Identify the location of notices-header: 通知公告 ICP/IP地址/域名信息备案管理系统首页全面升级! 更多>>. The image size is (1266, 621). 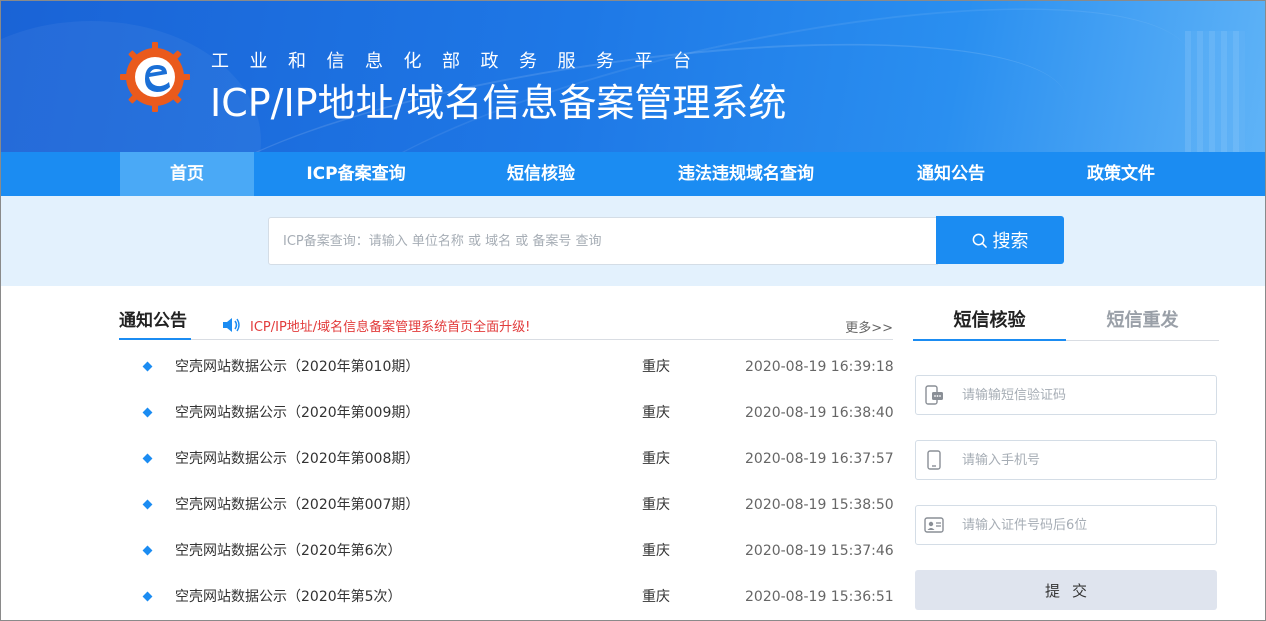
(506, 323).